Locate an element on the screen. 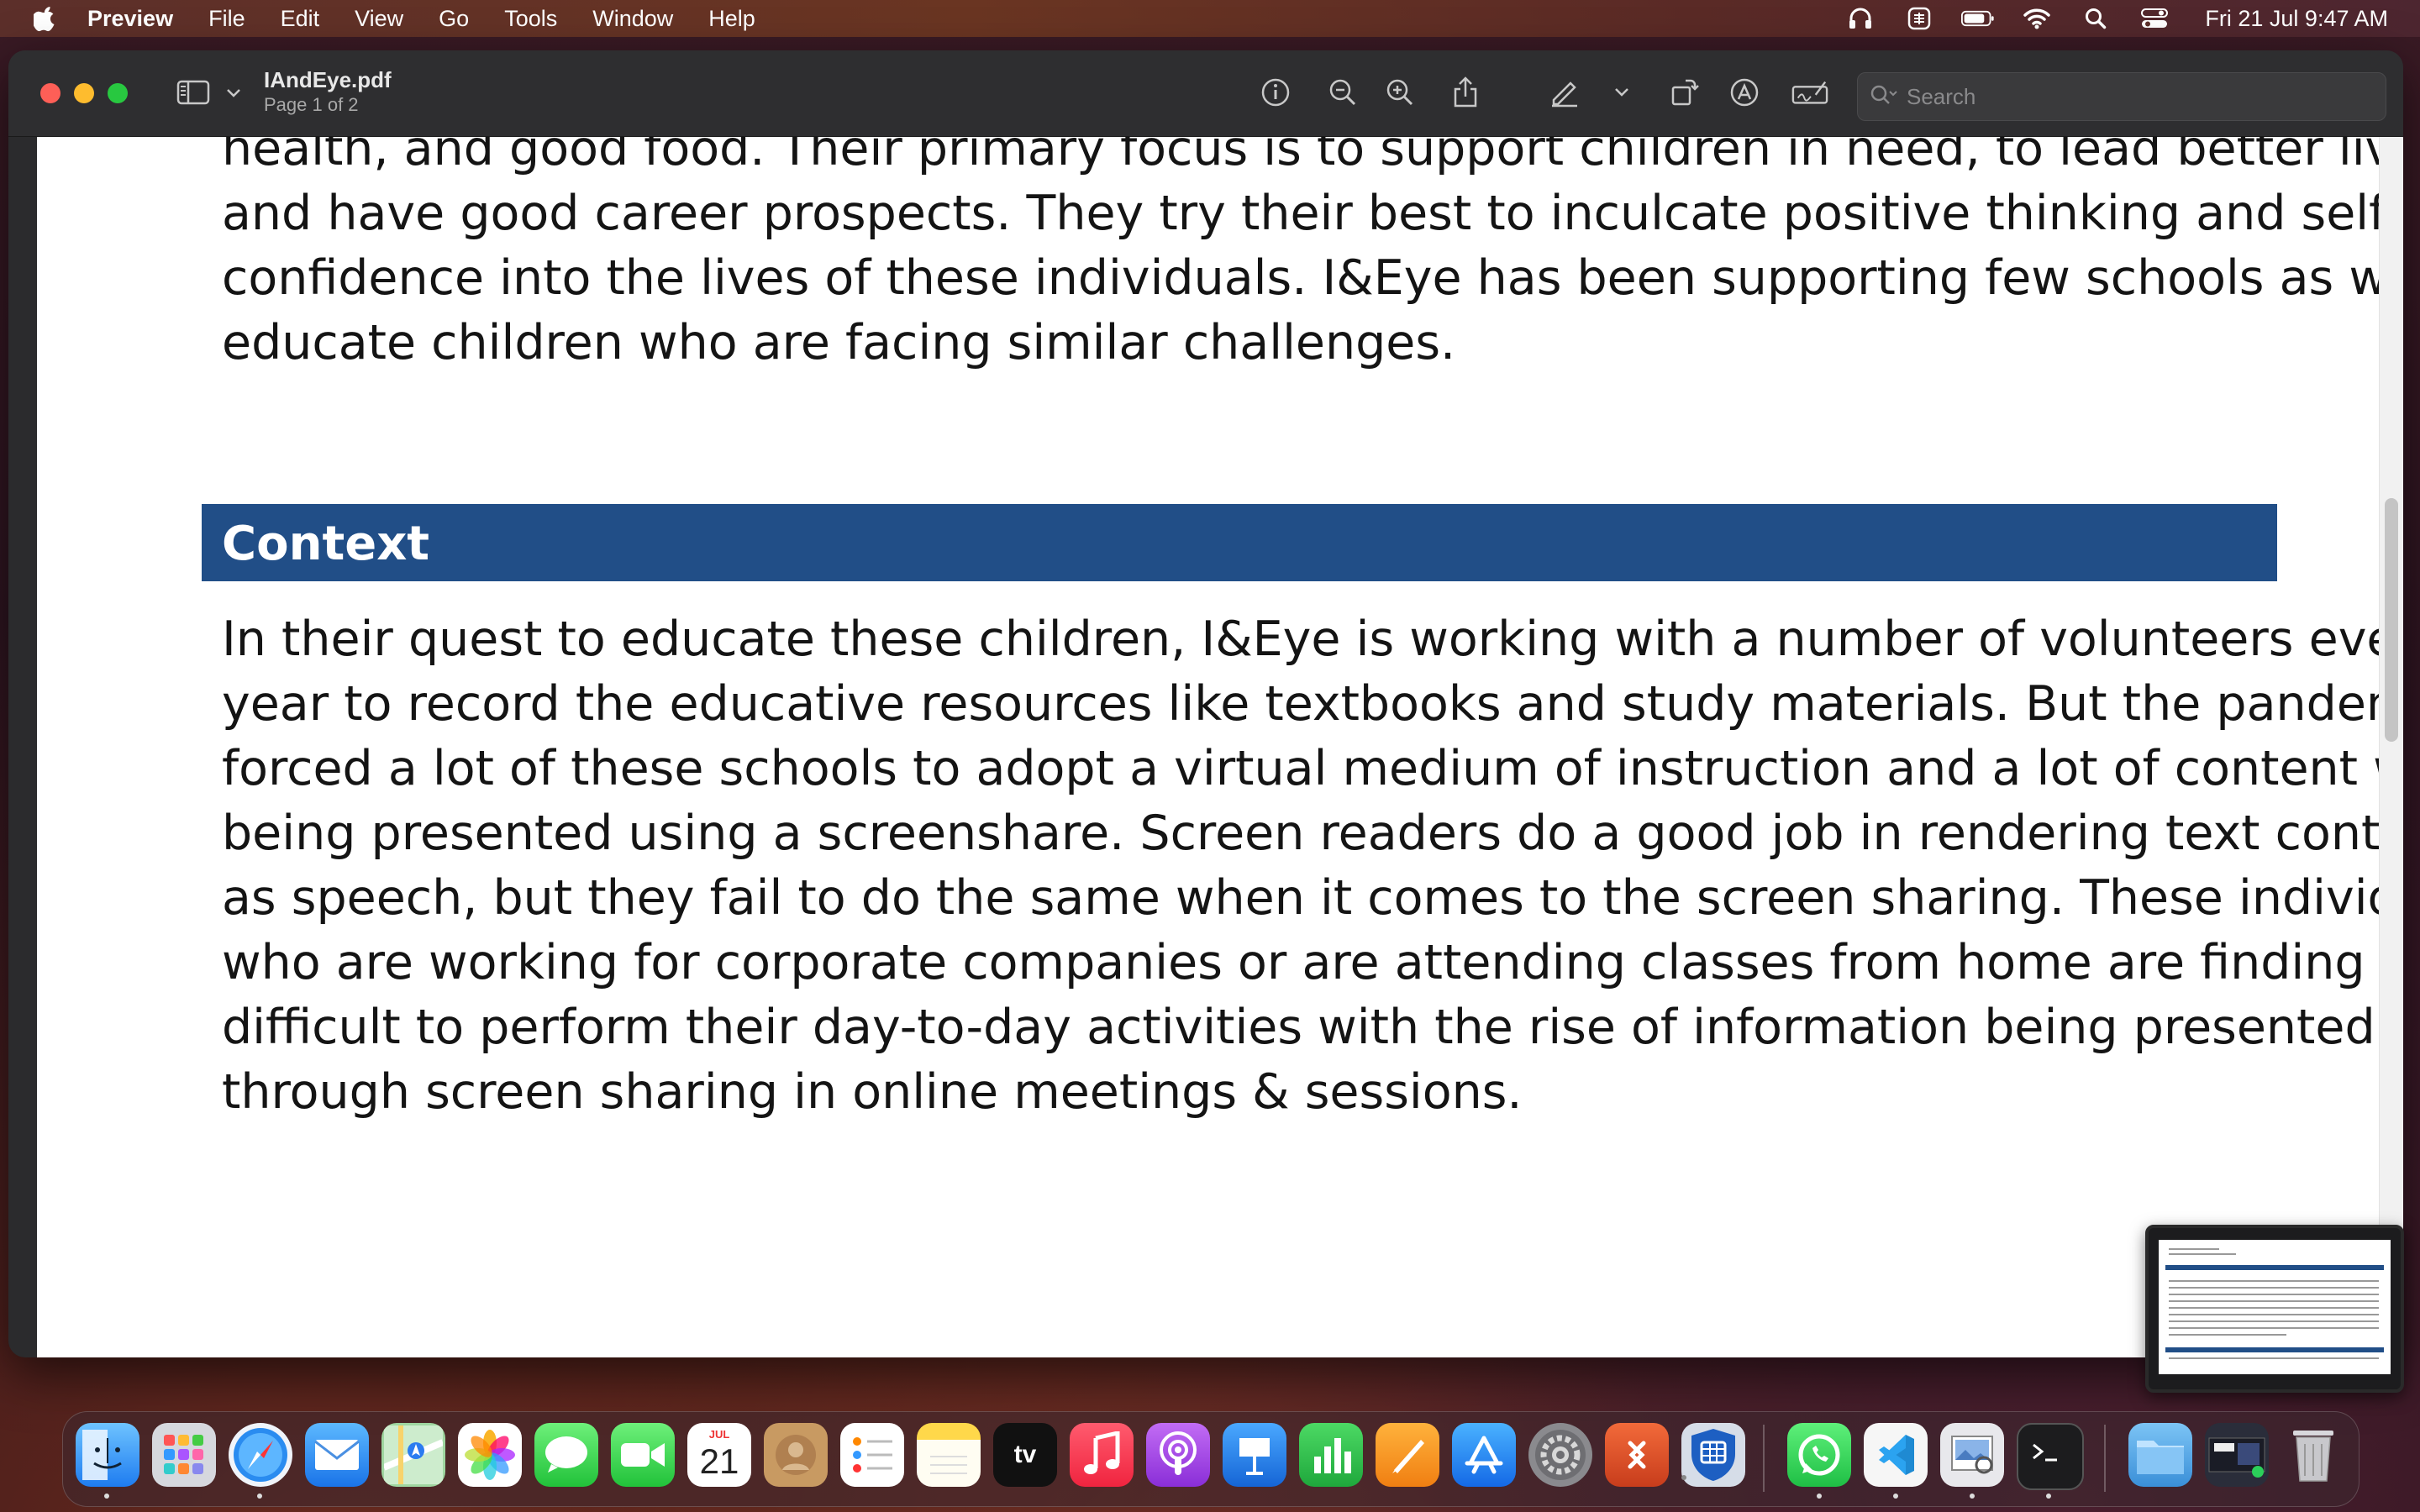  trash-icon is located at coordinates (2313, 1455).